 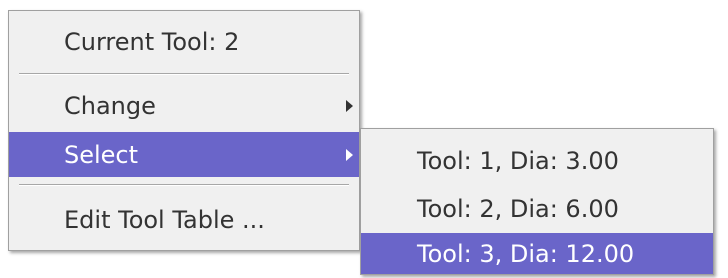 What do you see at coordinates (526, 253) in the screenshot?
I see `submenu-item-tool-3-label: Tool: 3, Dia: 12.00` at bounding box center [526, 253].